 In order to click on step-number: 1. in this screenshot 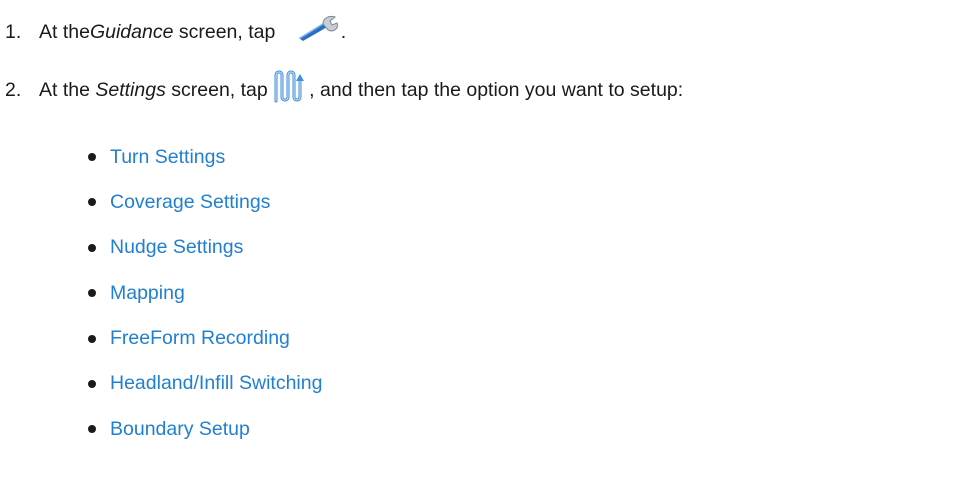, I will do `click(13, 32)`.